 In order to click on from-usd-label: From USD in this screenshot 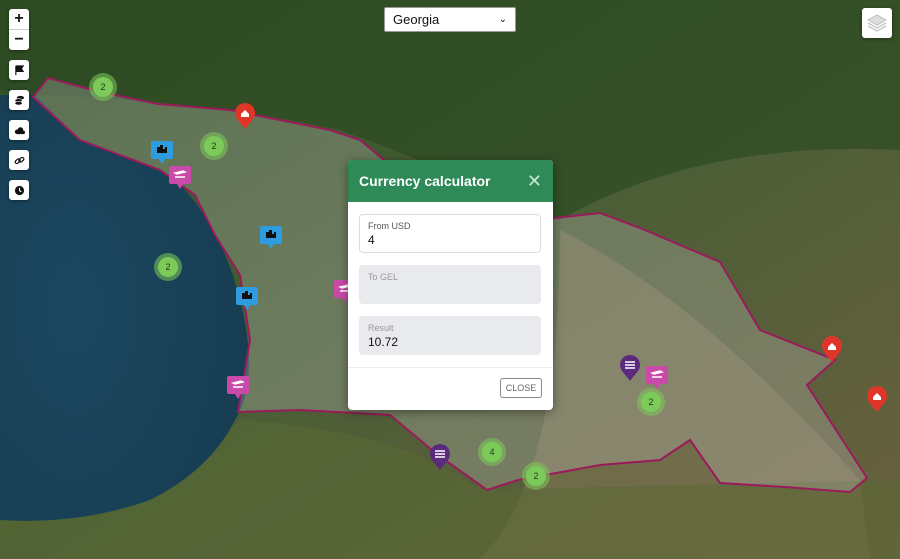, I will do `click(389, 226)`.